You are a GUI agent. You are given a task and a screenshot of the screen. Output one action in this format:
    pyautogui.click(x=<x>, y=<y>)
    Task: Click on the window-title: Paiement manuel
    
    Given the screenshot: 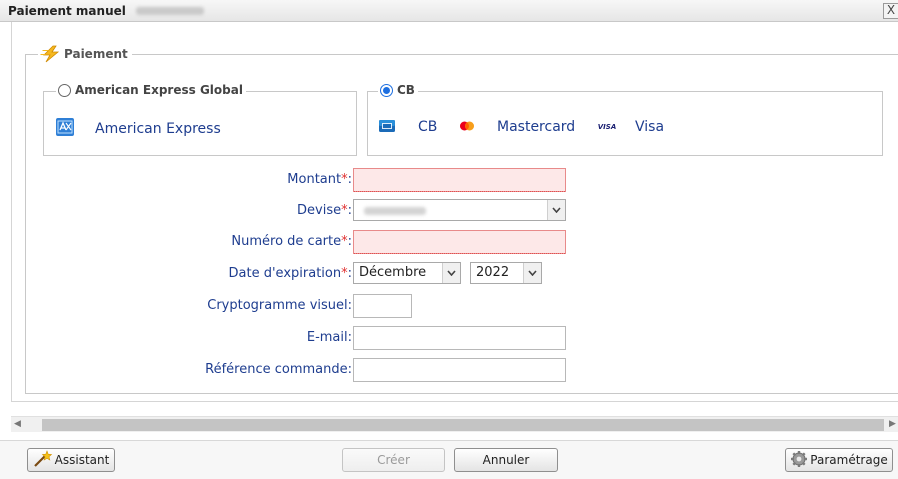 What is the action you would take?
    pyautogui.click(x=67, y=11)
    